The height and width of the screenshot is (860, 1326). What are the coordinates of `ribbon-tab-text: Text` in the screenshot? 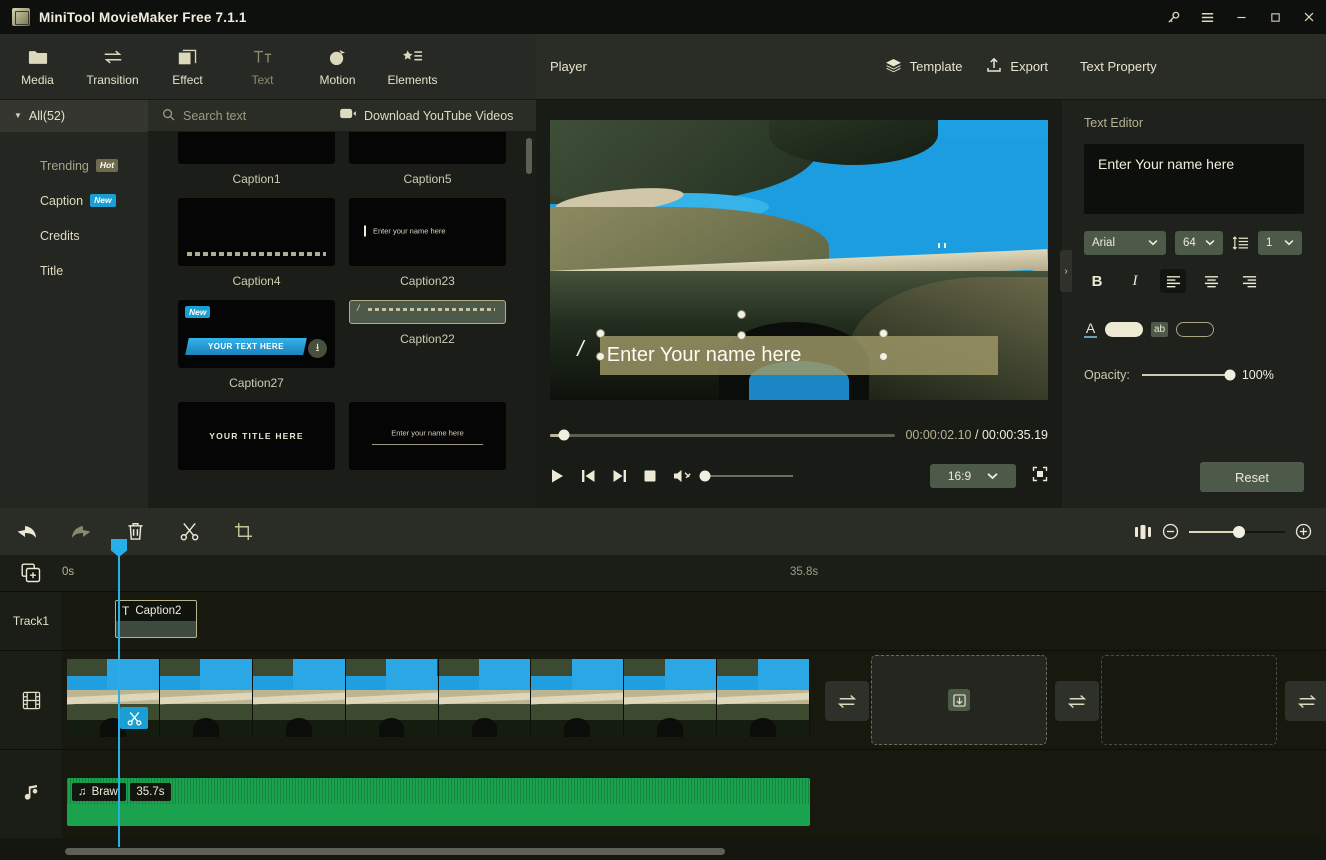 It's located at (262, 67).